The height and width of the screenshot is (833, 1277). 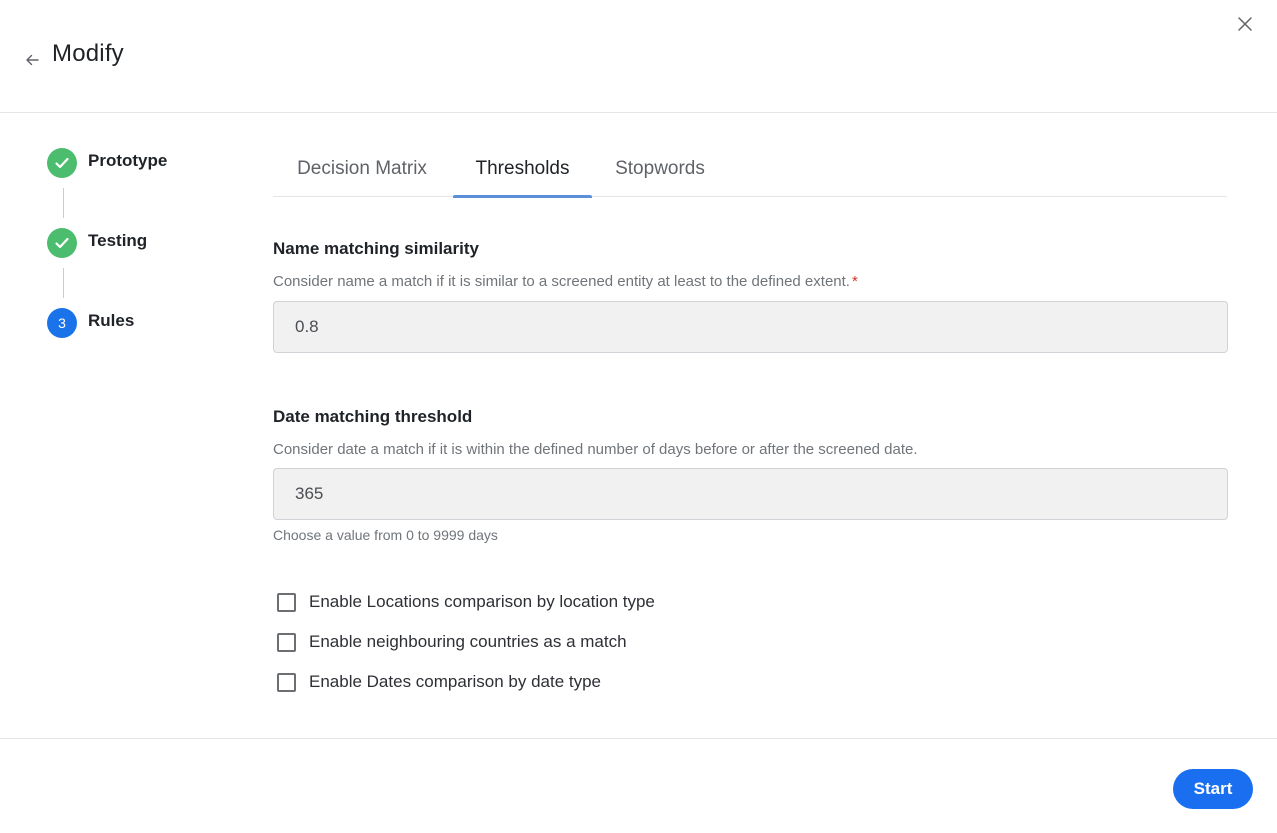 I want to click on tab-bar: Decision Matrix Thresholds Stopwords, so click(x=750, y=172).